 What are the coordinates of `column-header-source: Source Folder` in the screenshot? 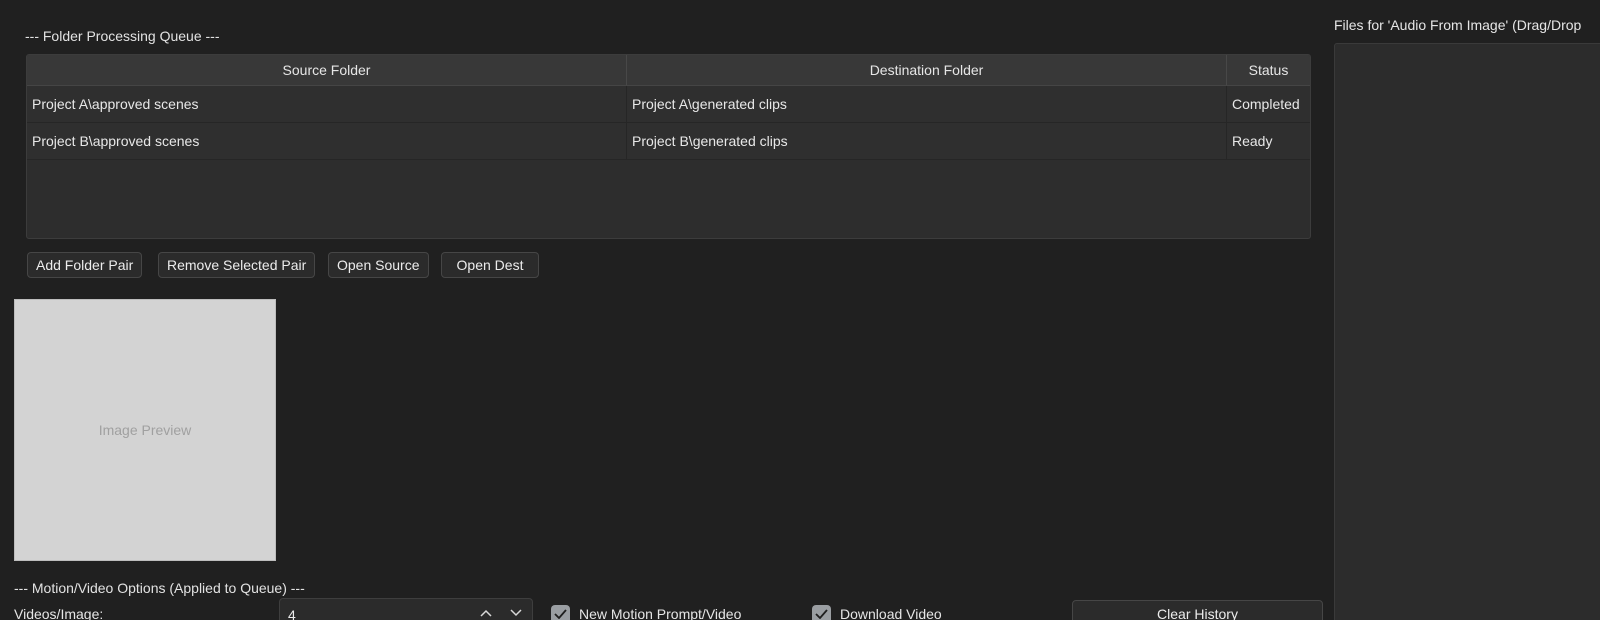 It's located at (327, 70).